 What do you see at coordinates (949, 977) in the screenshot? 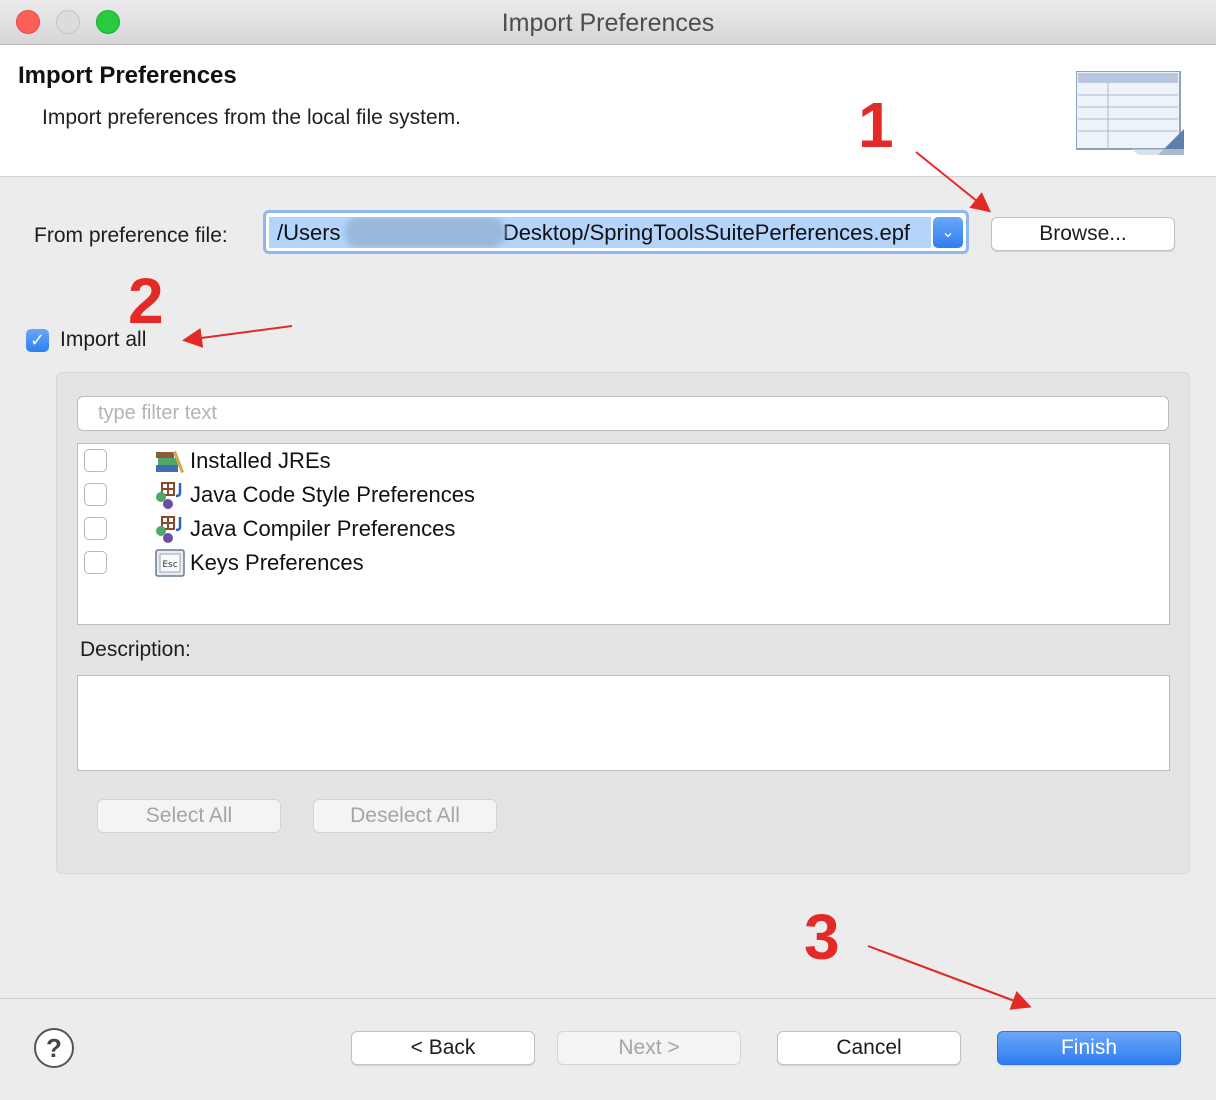
I see `arrow-to-finish` at bounding box center [949, 977].